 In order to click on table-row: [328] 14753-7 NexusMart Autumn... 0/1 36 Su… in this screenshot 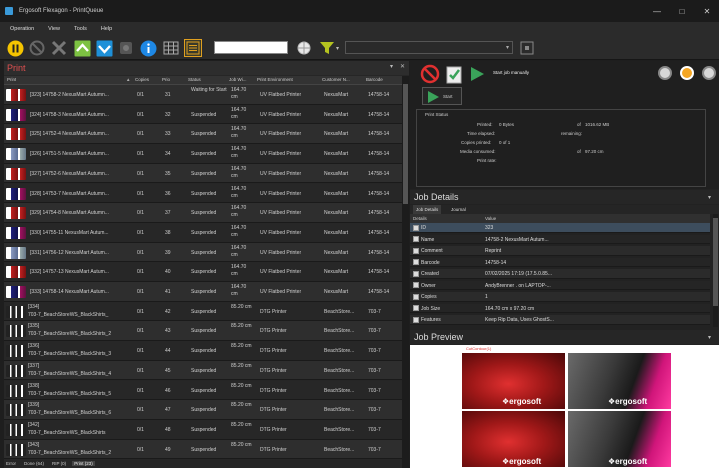, I will do `click(203, 193)`.